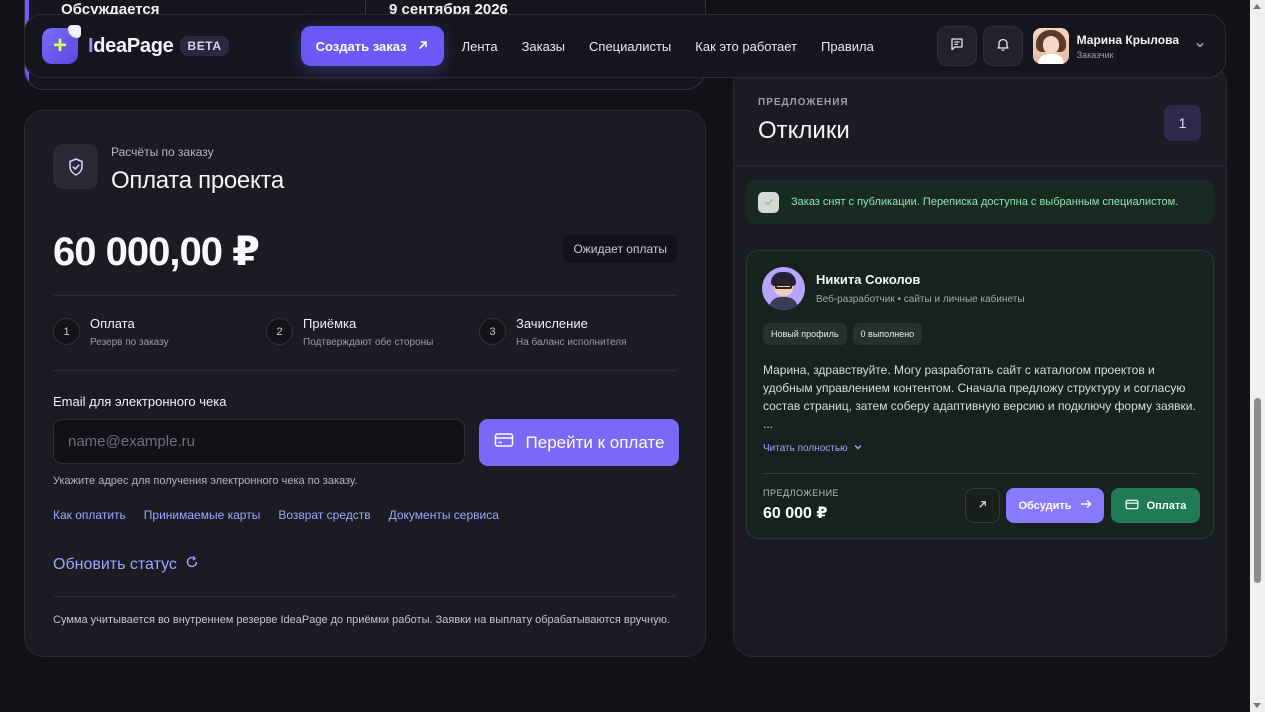 Image resolution: width=1265 pixels, height=712 pixels. Describe the element at coordinates (330, 323) in the screenshot. I see `step-title: Приёмка` at that location.